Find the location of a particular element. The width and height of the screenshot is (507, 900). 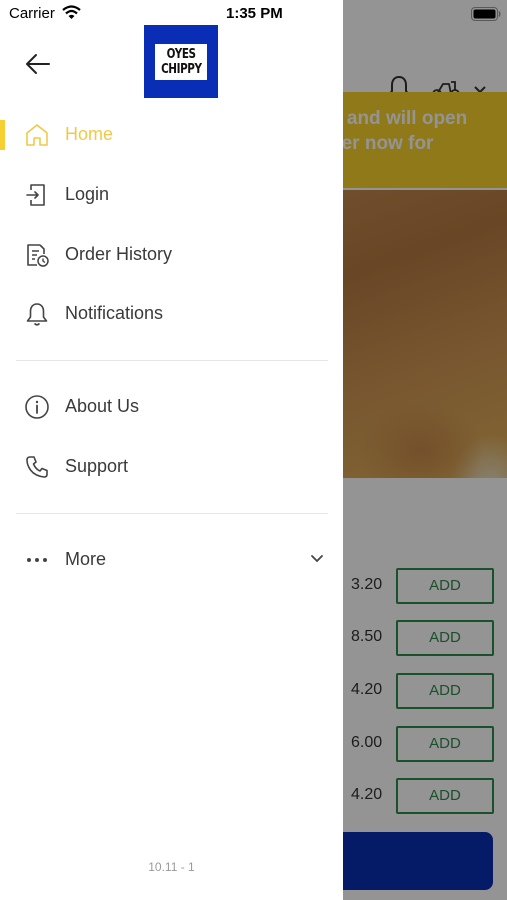

menu-item-login: Login is located at coordinates (171, 195).